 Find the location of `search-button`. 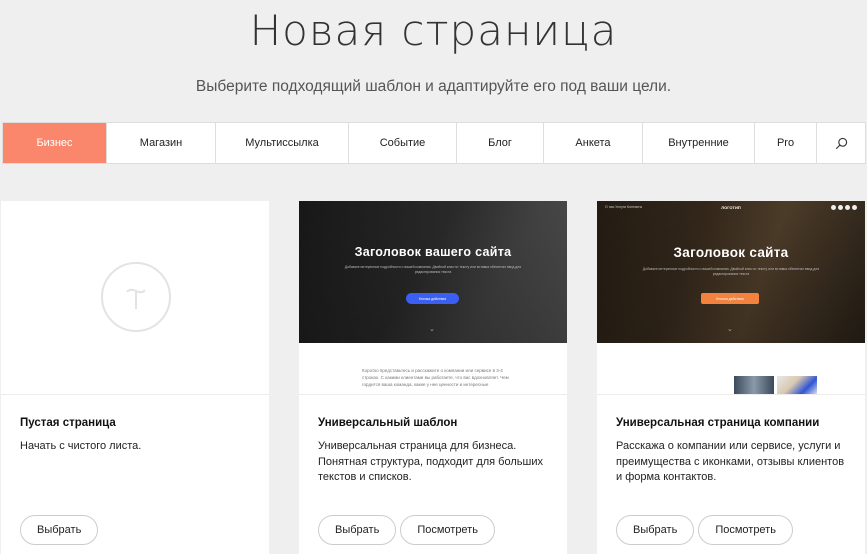

search-button is located at coordinates (841, 143).